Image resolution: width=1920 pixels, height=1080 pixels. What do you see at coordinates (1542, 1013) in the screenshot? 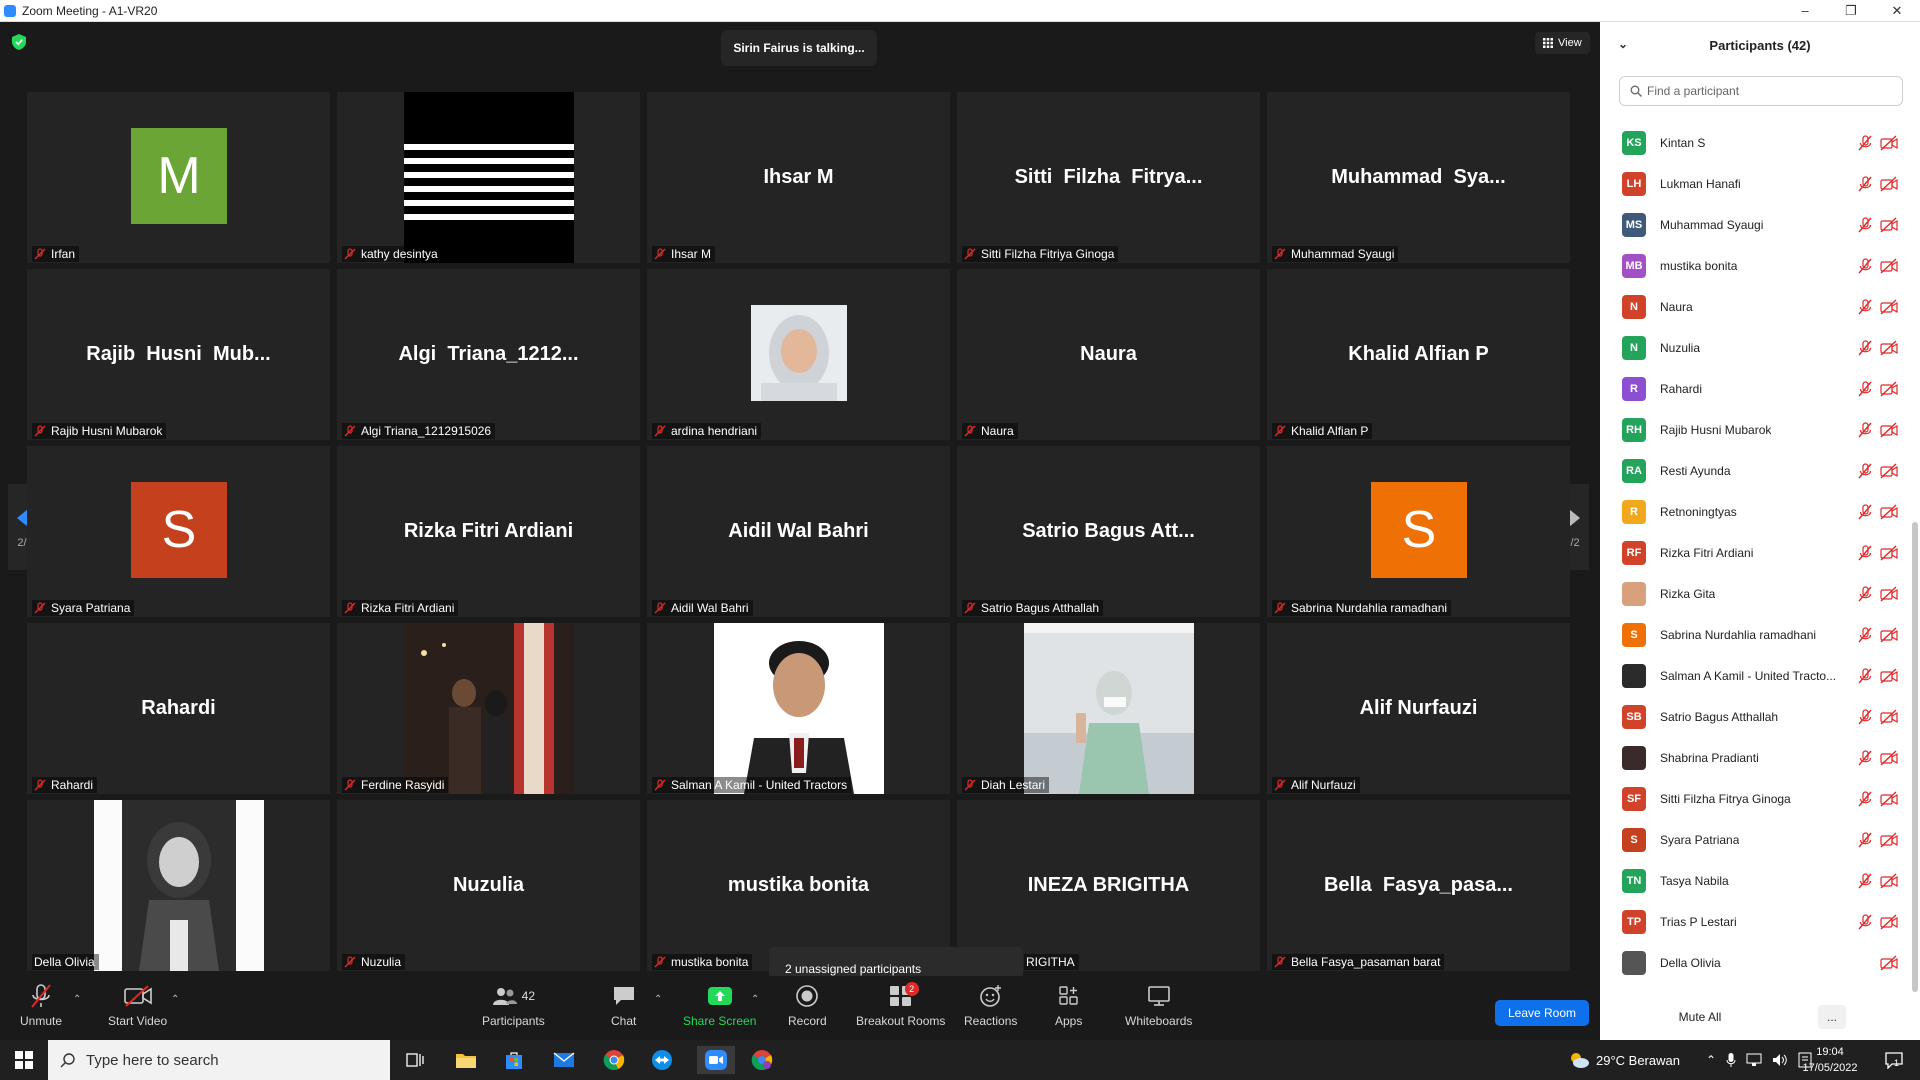
I see `leave-room-button: Leave Room` at bounding box center [1542, 1013].